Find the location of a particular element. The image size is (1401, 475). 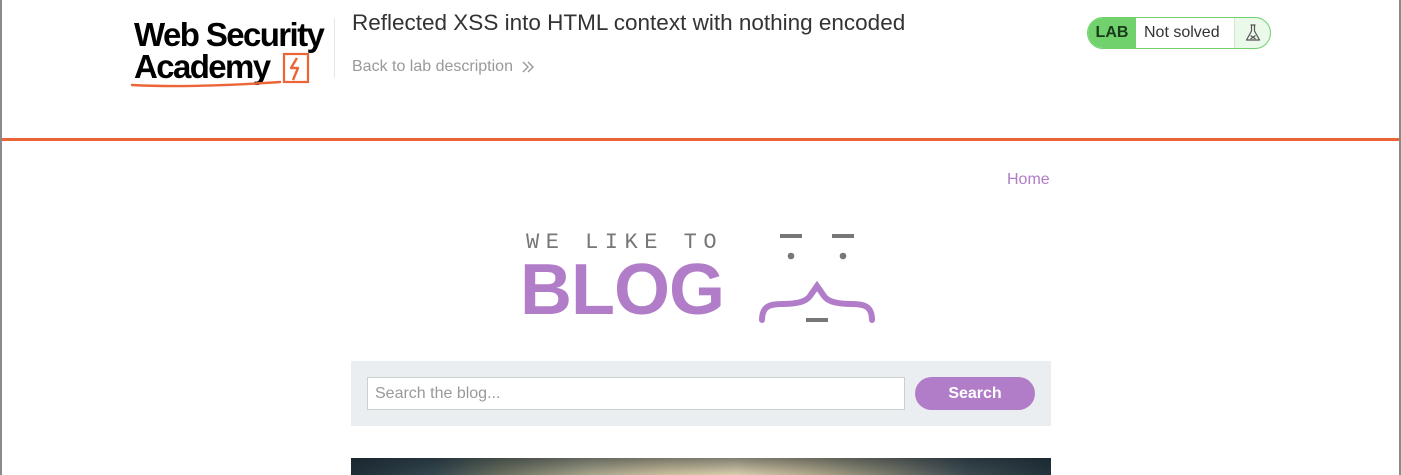

blog-post-image is located at coordinates (701, 466).